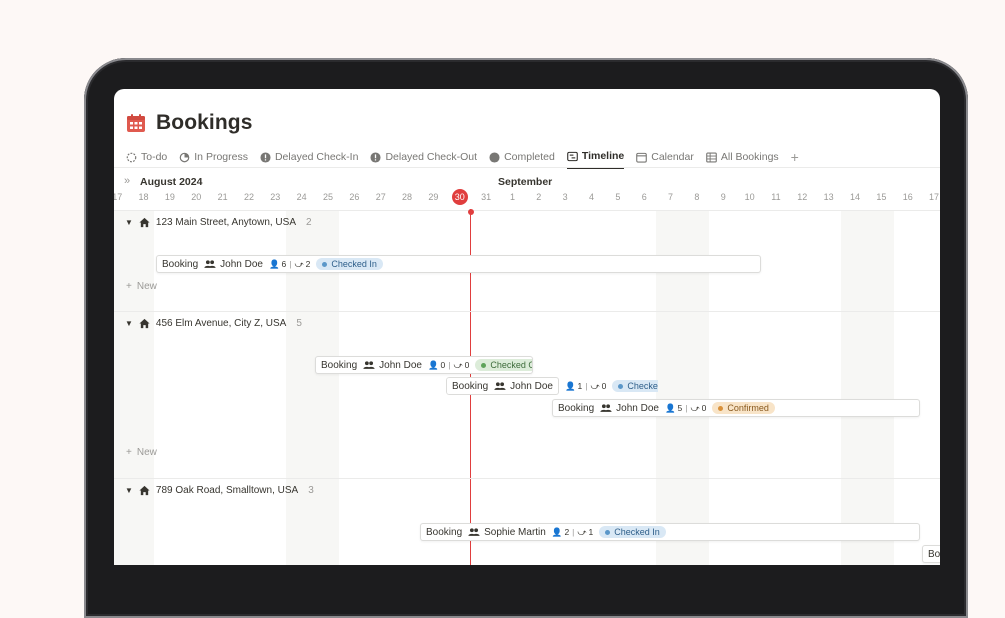 This screenshot has width=1005, height=618. I want to click on tab-label: Delayed Check-Out, so click(431, 157).